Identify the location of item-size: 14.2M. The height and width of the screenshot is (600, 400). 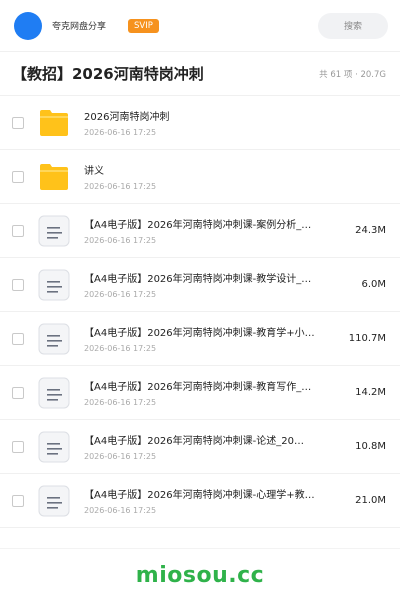
(370, 392).